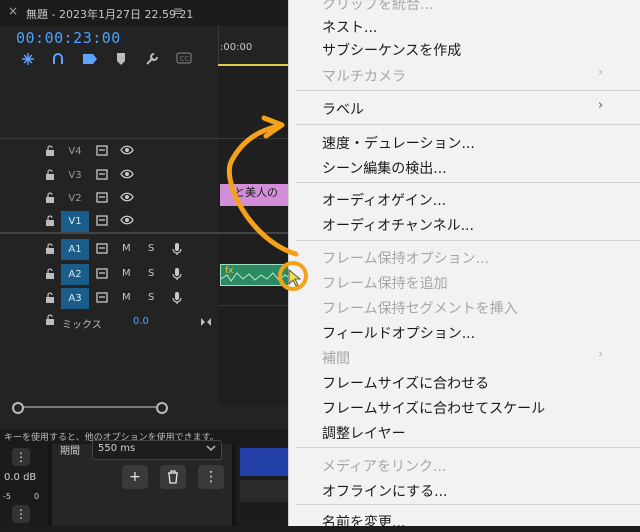  I want to click on track-header-v2: V2, so click(109, 198).